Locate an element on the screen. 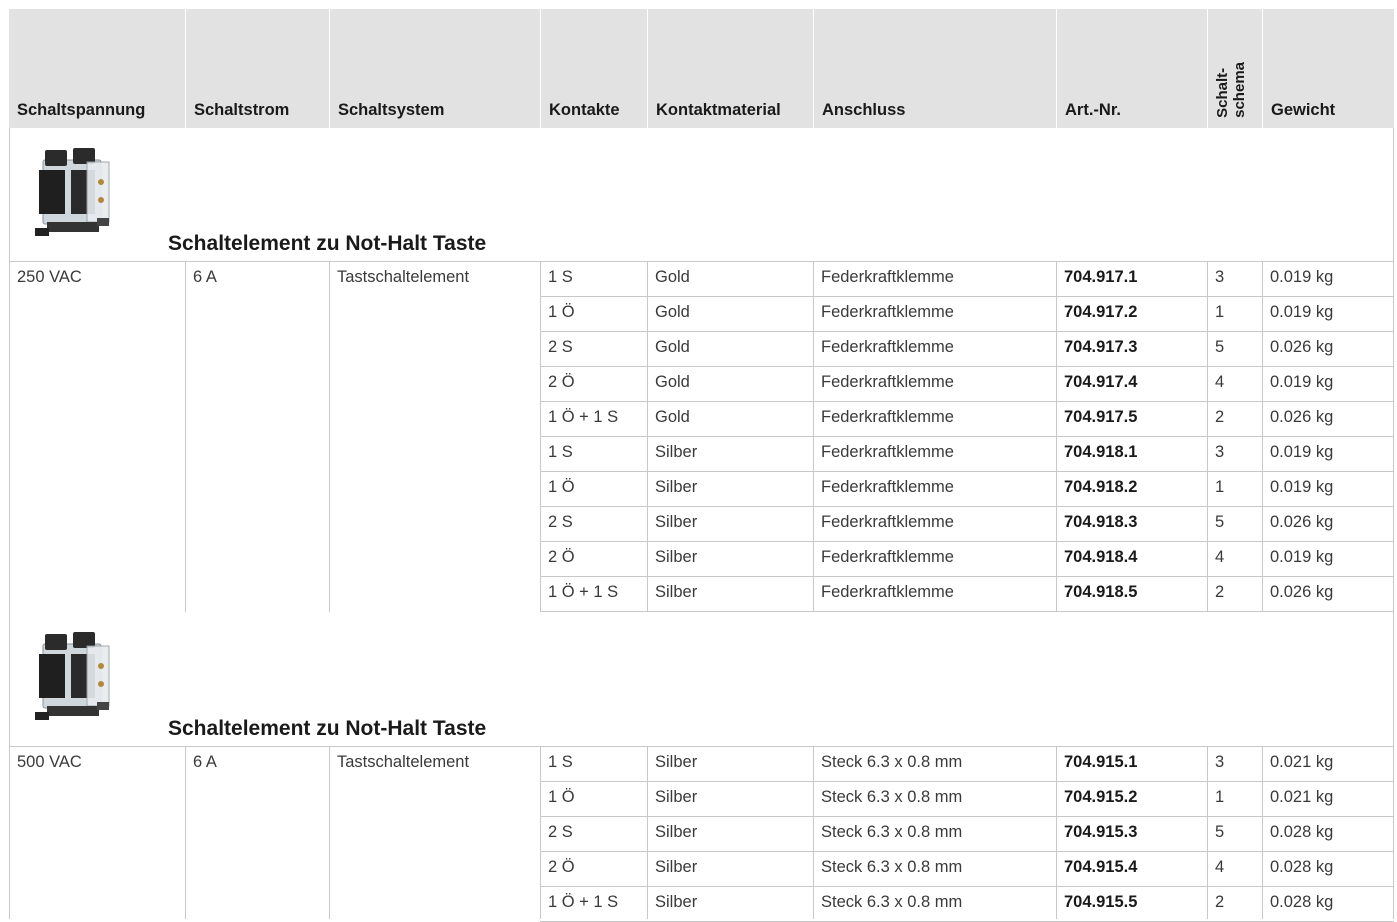 This screenshot has width=1397, height=922. cell-artnr: 704.917.5 is located at coordinates (1101, 417).